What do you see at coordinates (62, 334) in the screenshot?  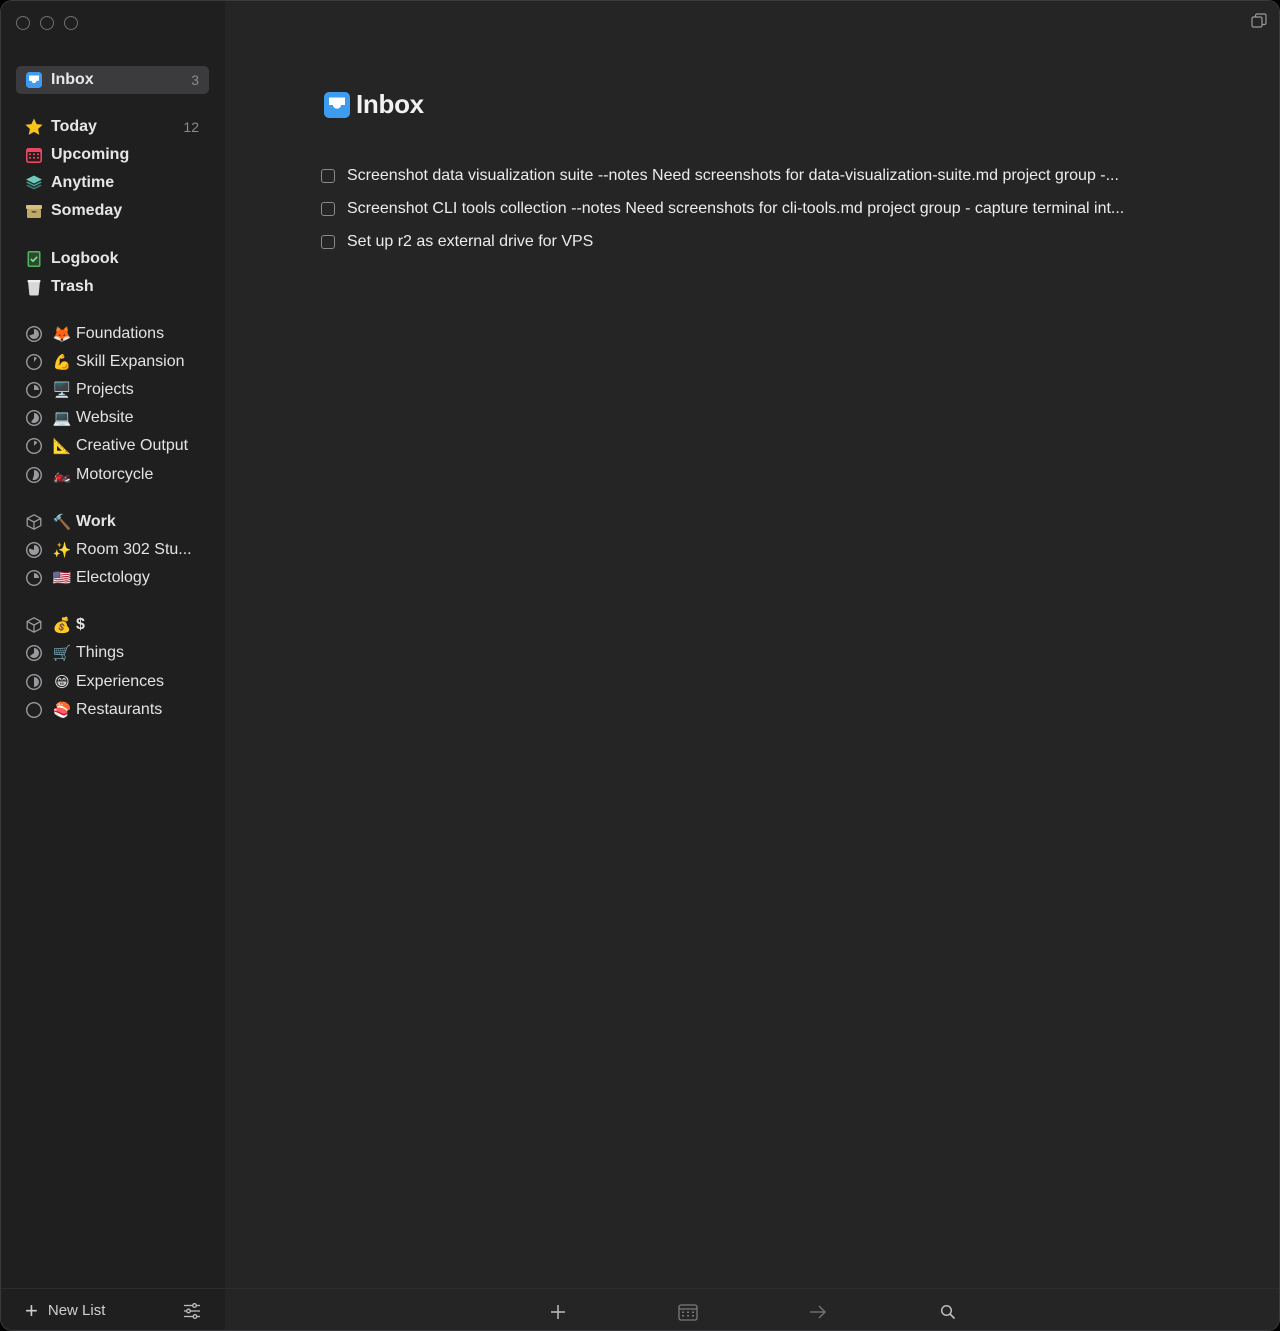 I see `project-emoji: 🦊` at bounding box center [62, 334].